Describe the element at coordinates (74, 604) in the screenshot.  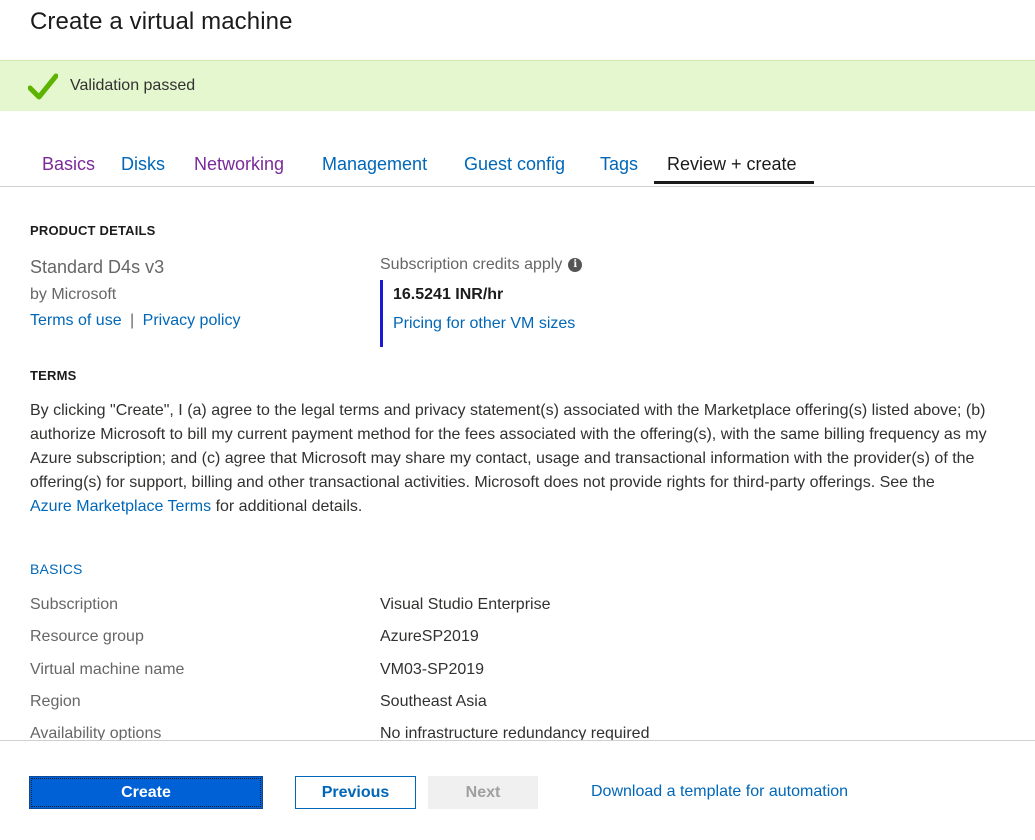
I see `summary-label-subscription: Subscription` at that location.